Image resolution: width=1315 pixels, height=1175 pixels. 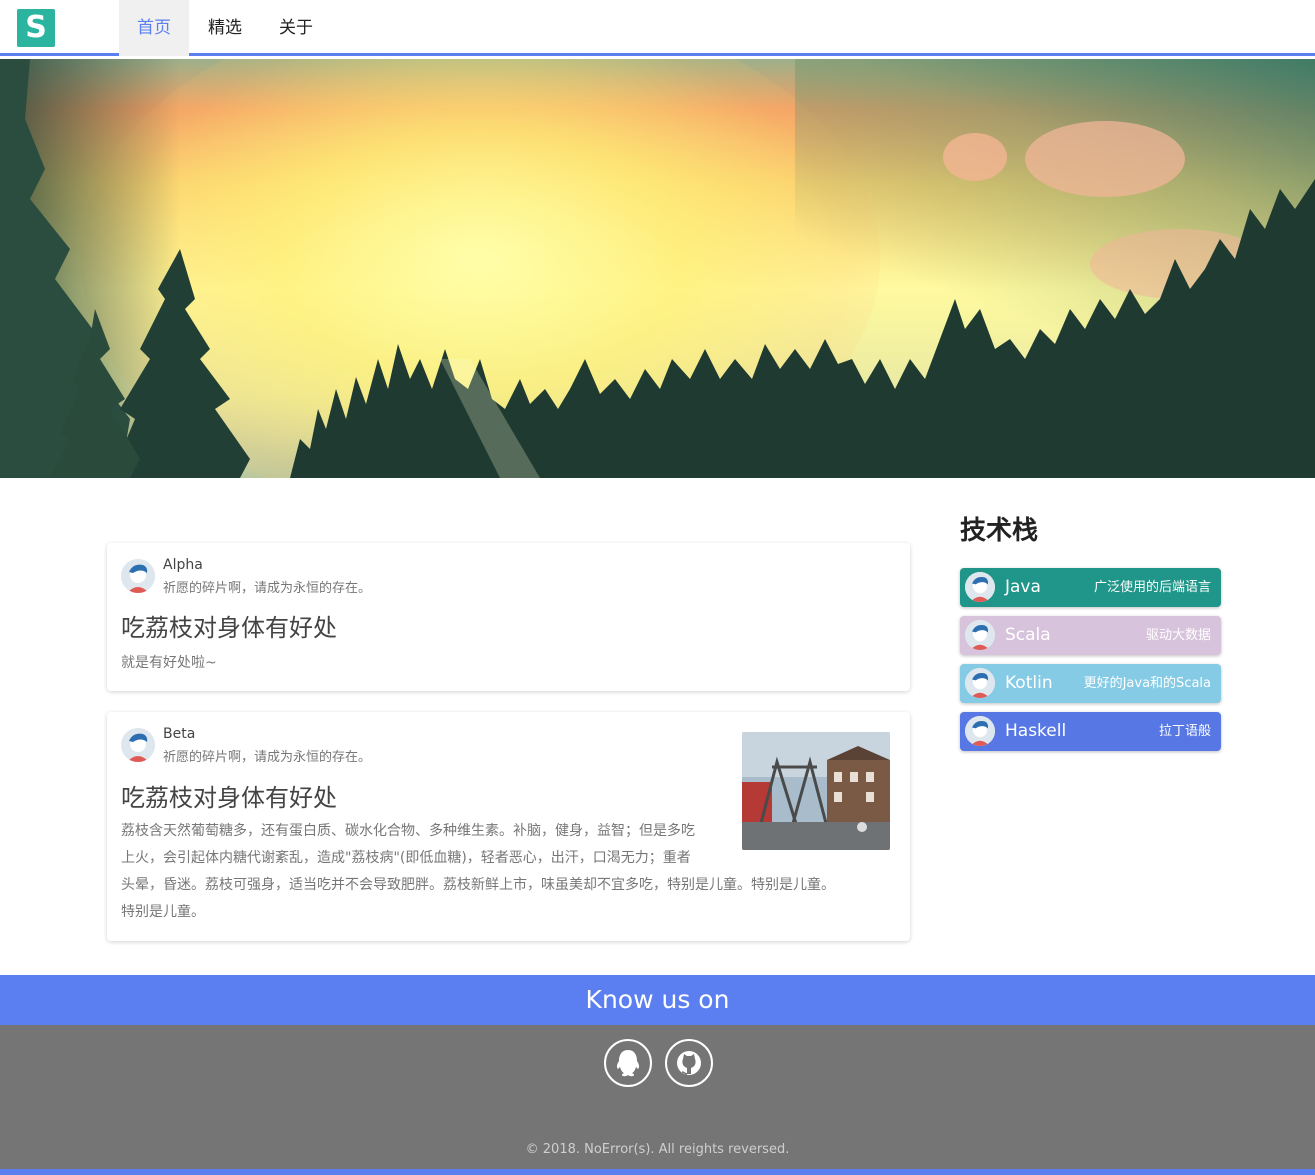 I want to click on post-author: Alpha, so click(x=183, y=565).